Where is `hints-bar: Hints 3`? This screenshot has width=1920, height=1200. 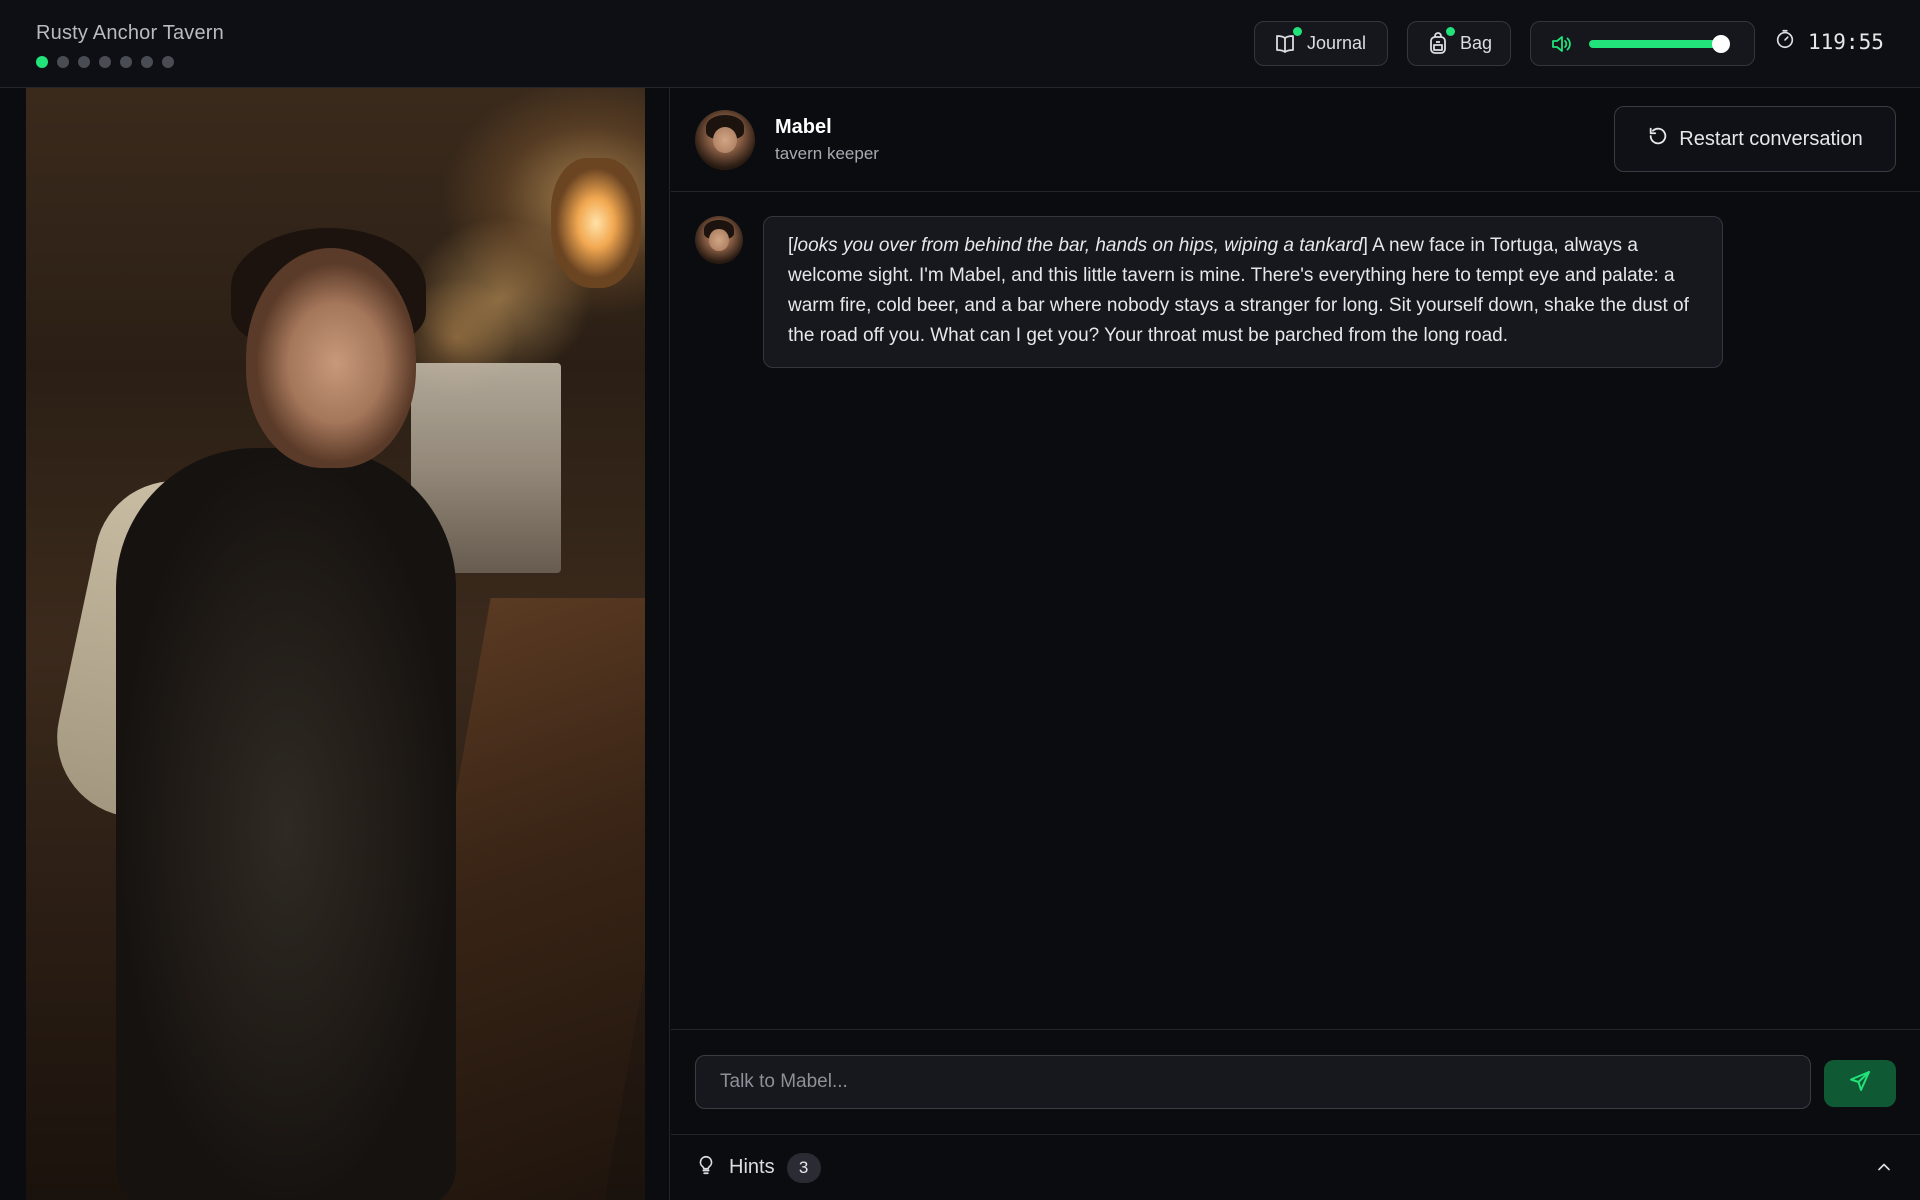 hints-bar: Hints 3 is located at coordinates (1295, 1167).